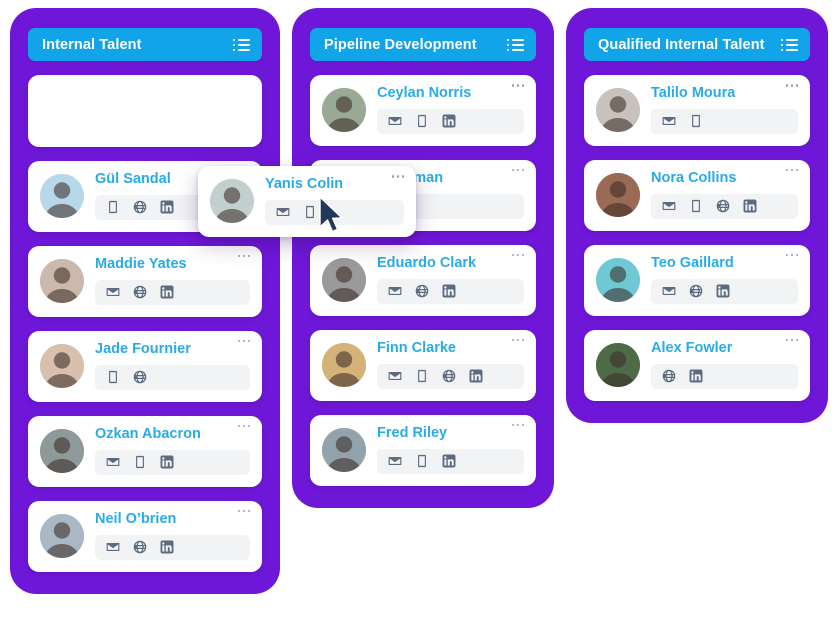  I want to click on contact-card: Neil O’brien, so click(145, 536).